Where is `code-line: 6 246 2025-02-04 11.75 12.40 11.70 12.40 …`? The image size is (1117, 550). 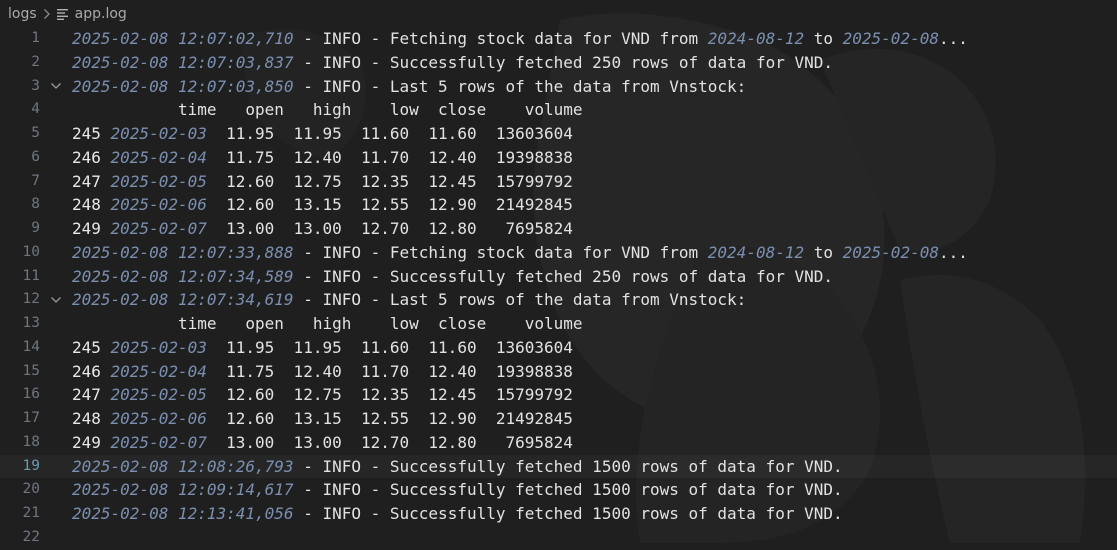
code-line: 6 246 2025-02-04 11.75 12.40 11.70 12.40 … is located at coordinates (558, 158).